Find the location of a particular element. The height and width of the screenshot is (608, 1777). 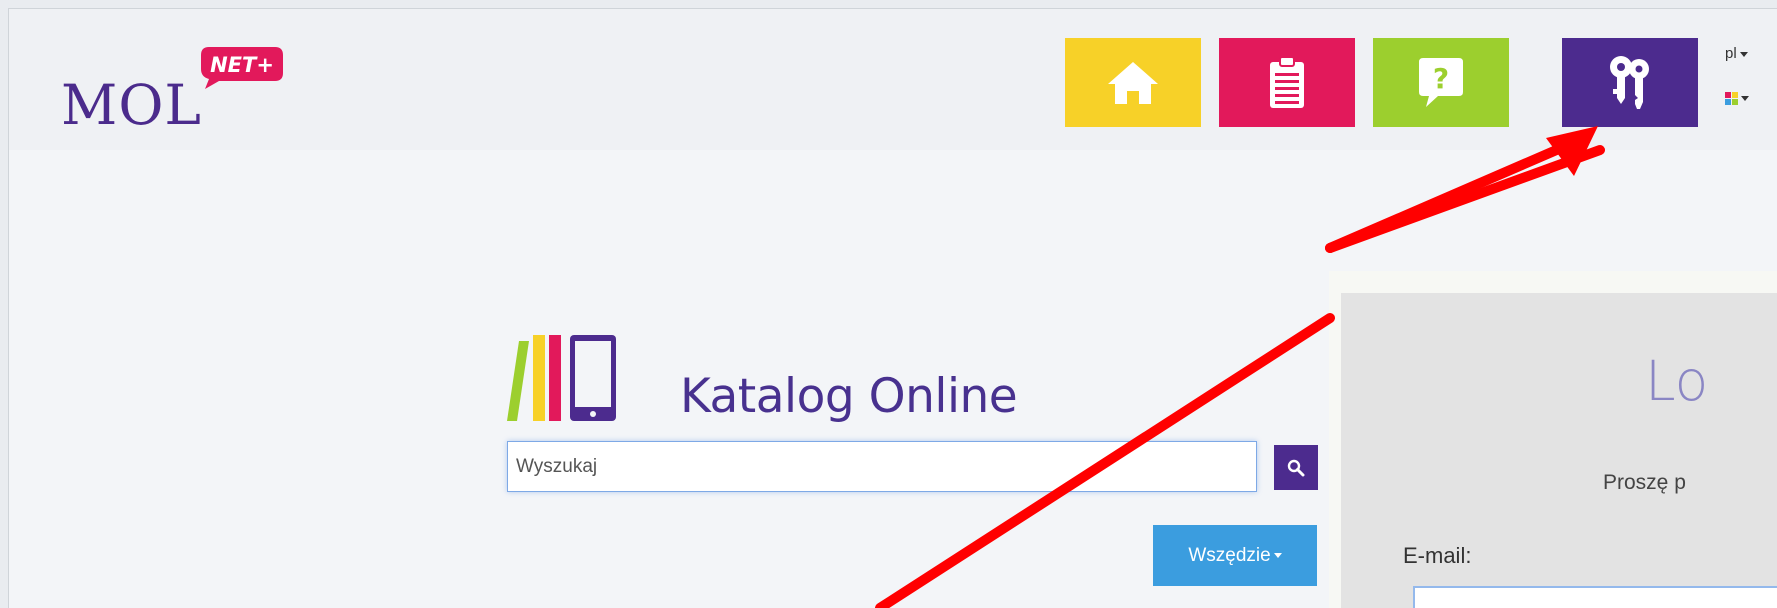

login-modal is located at coordinates (1553, 439).